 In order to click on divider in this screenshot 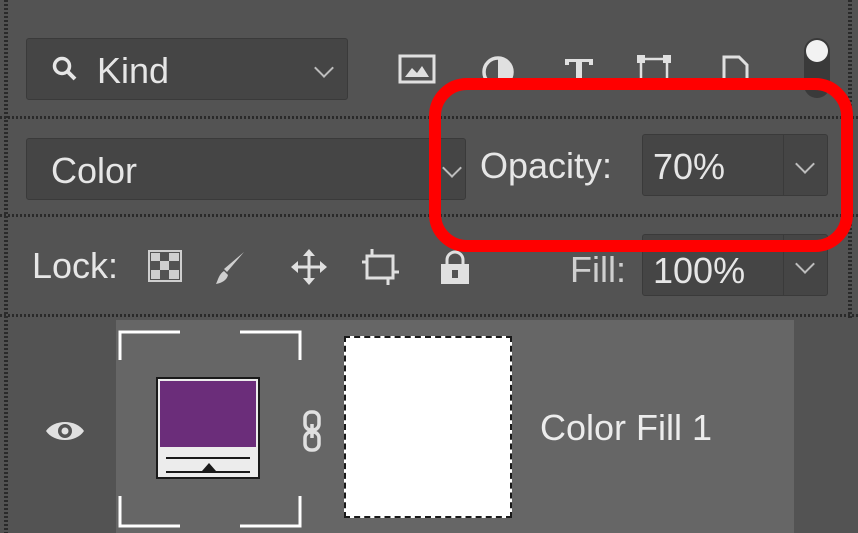, I will do `click(429, 315)`.